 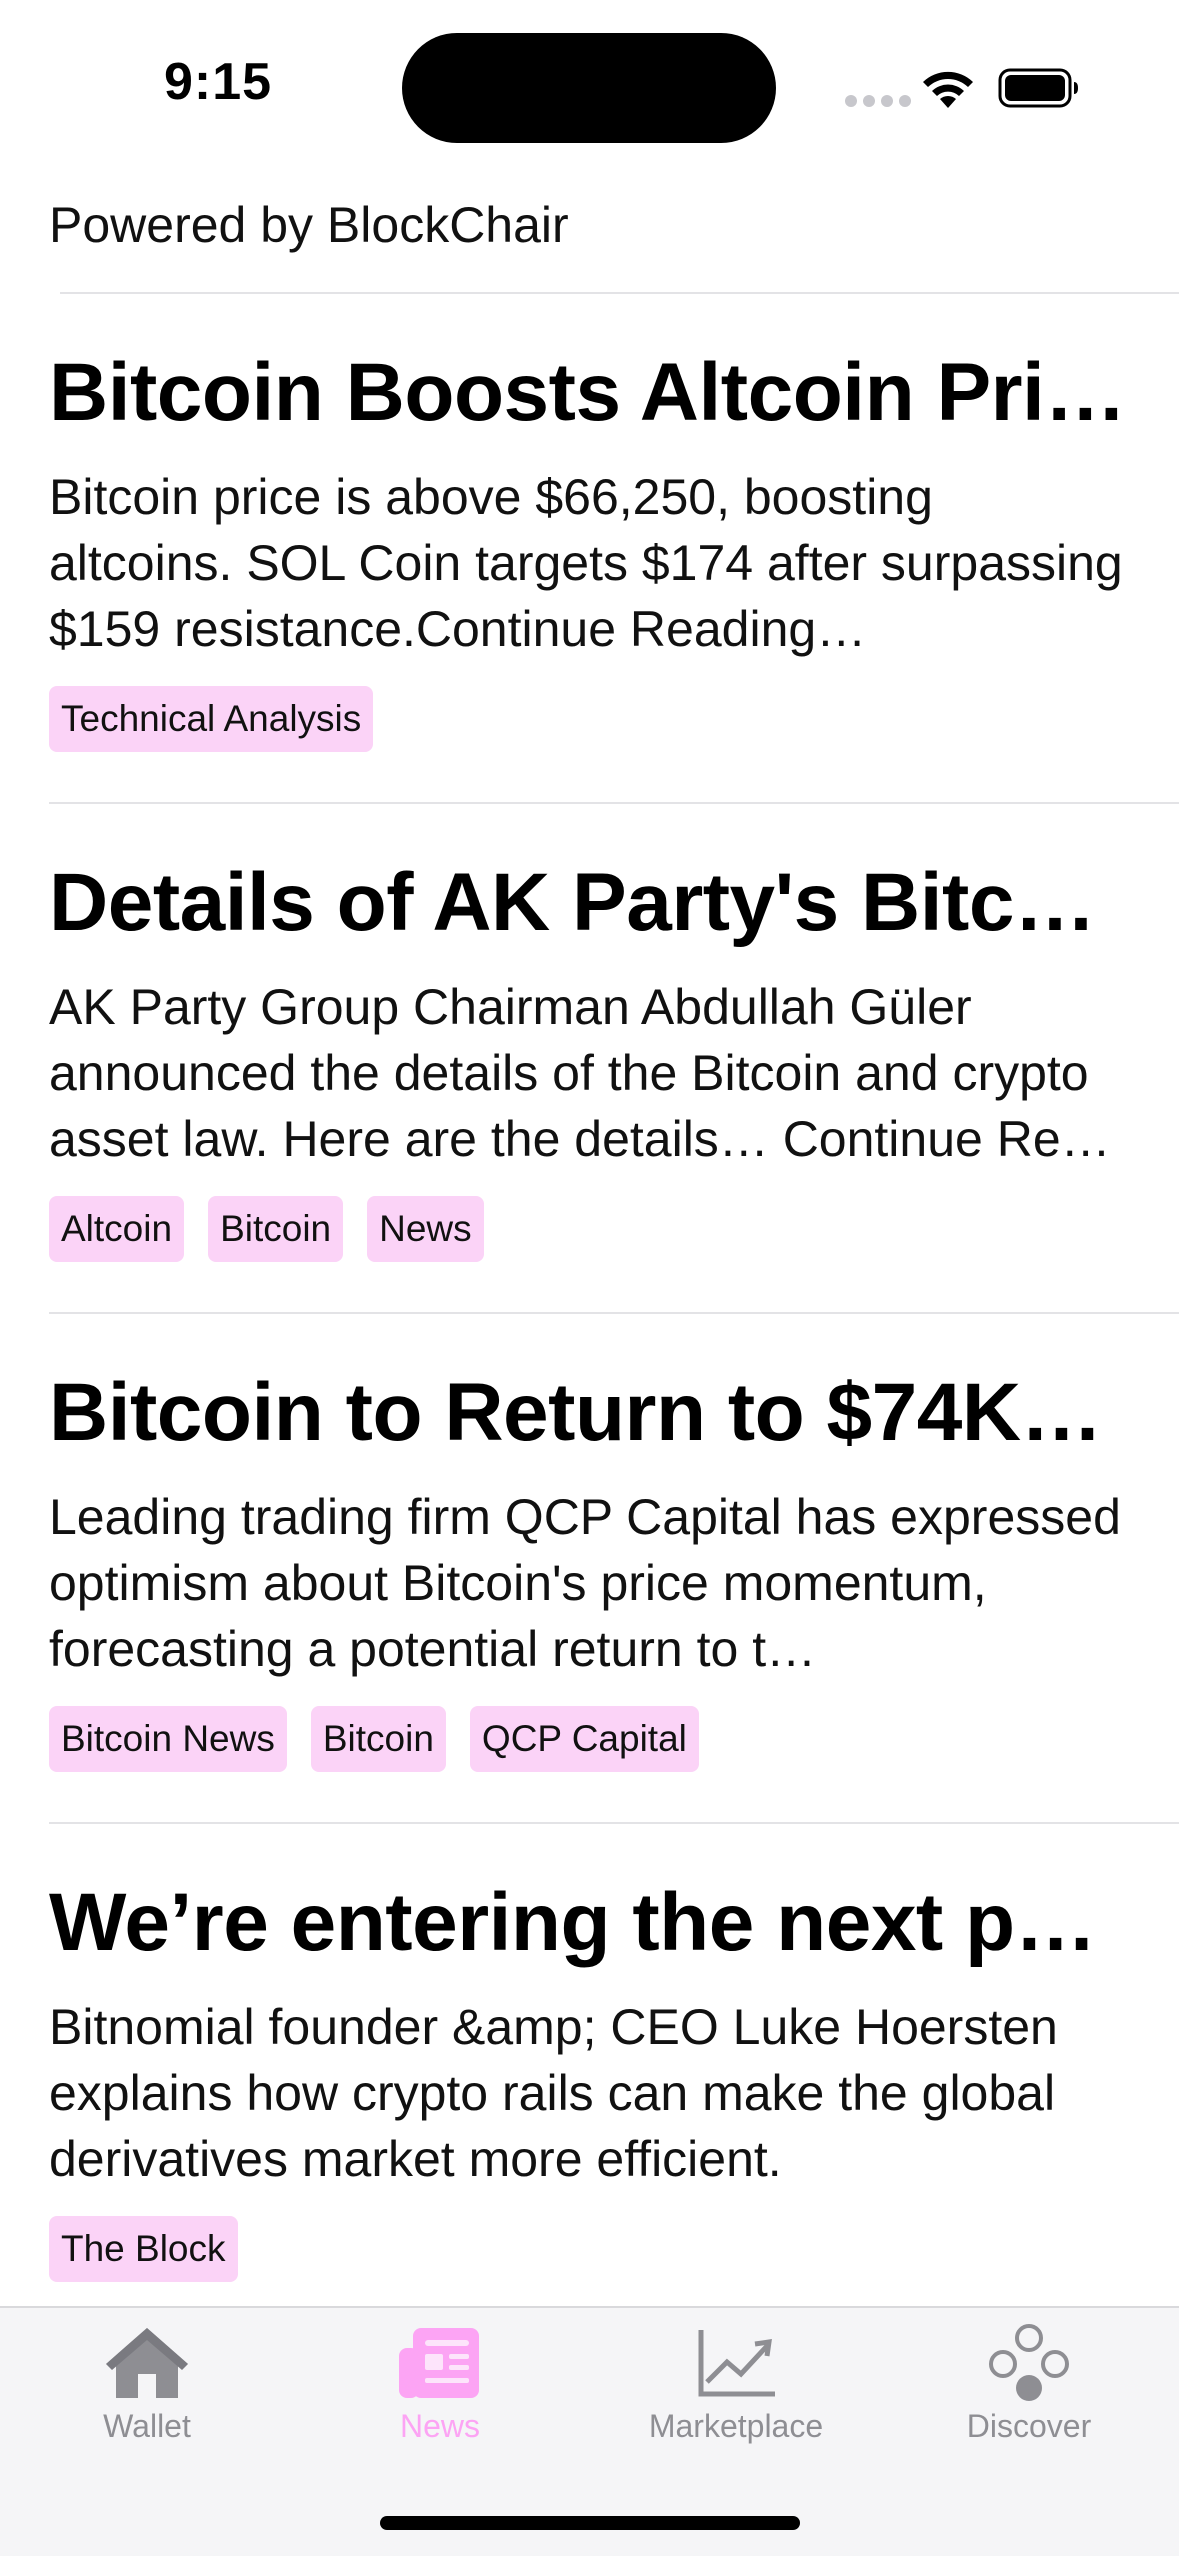 What do you see at coordinates (218, 82) in the screenshot?
I see `status-time: 9:15` at bounding box center [218, 82].